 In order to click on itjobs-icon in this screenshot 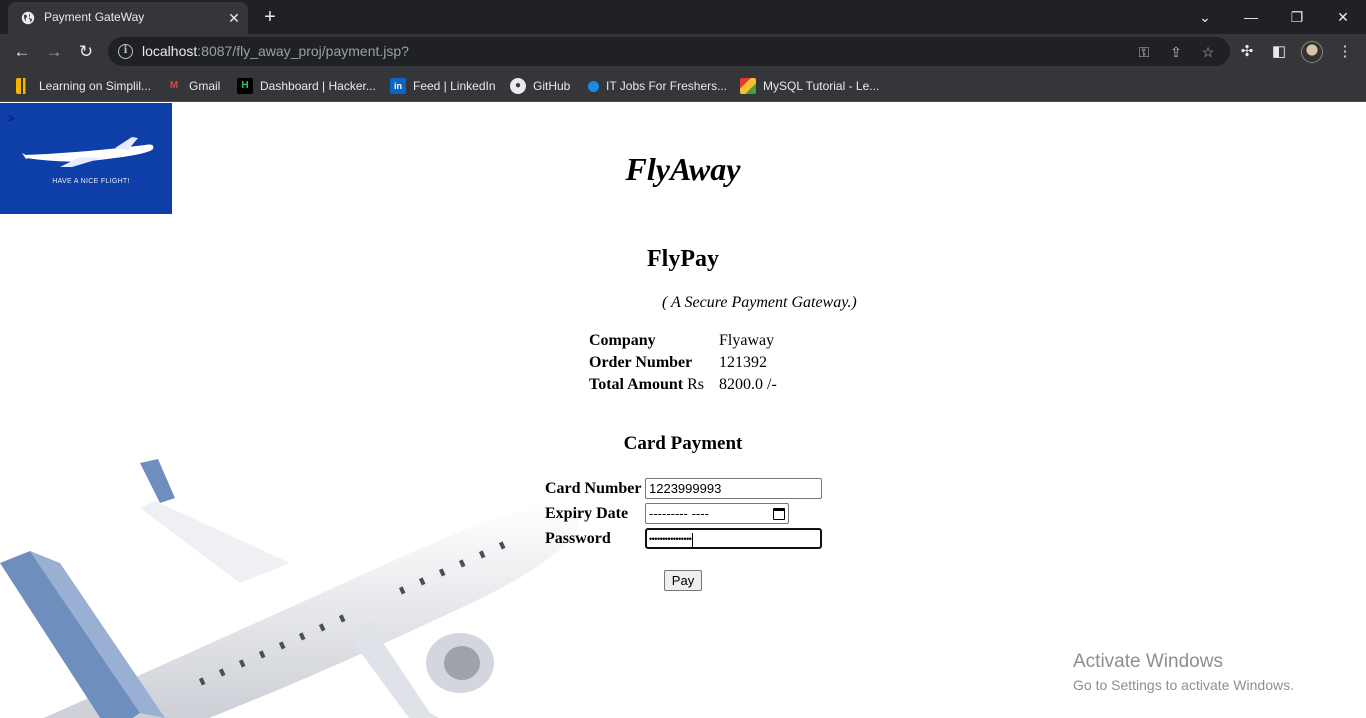, I will do `click(593, 86)`.